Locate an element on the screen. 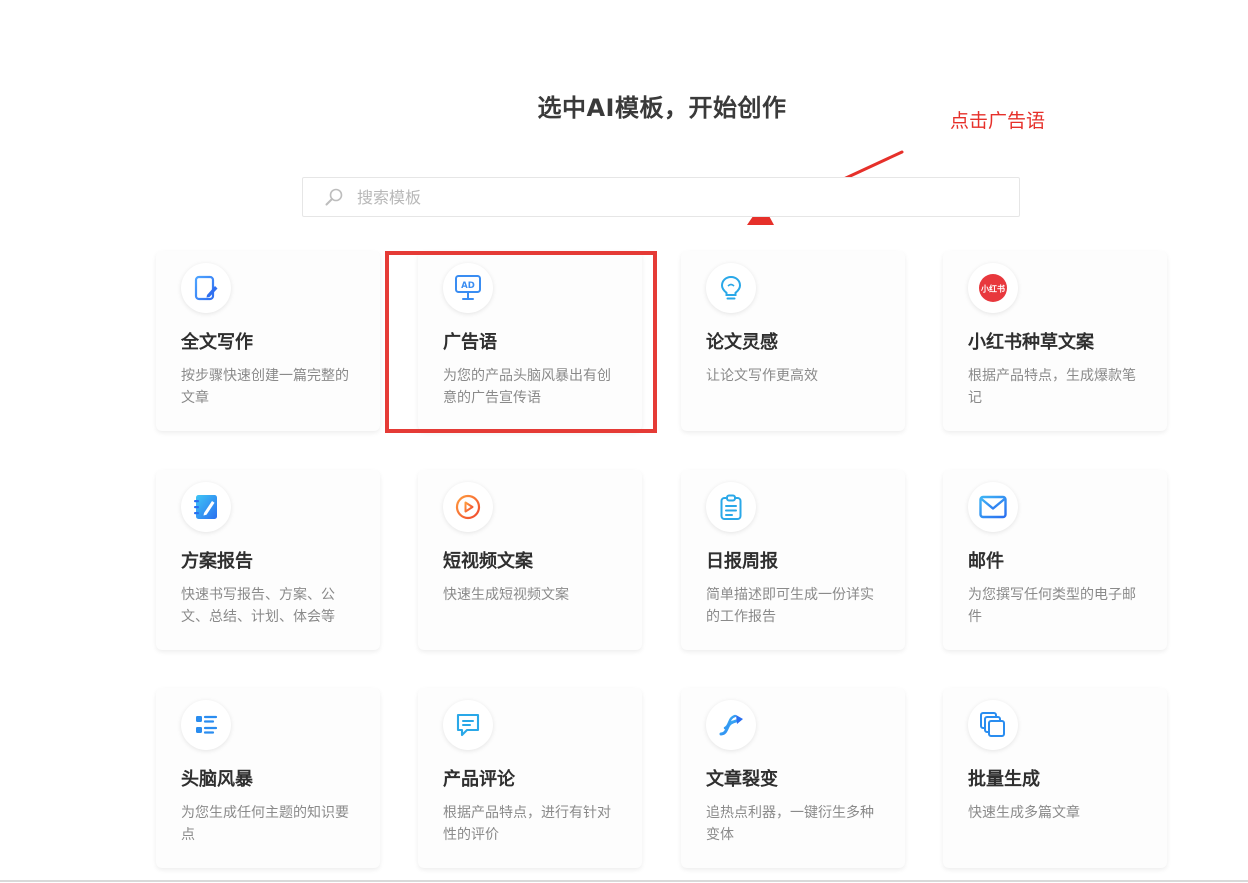 This screenshot has width=1248, height=883. template-card-daily-weekly-report: 日报周报 简单描述即可生成一份详实的工作报告 is located at coordinates (793, 560).